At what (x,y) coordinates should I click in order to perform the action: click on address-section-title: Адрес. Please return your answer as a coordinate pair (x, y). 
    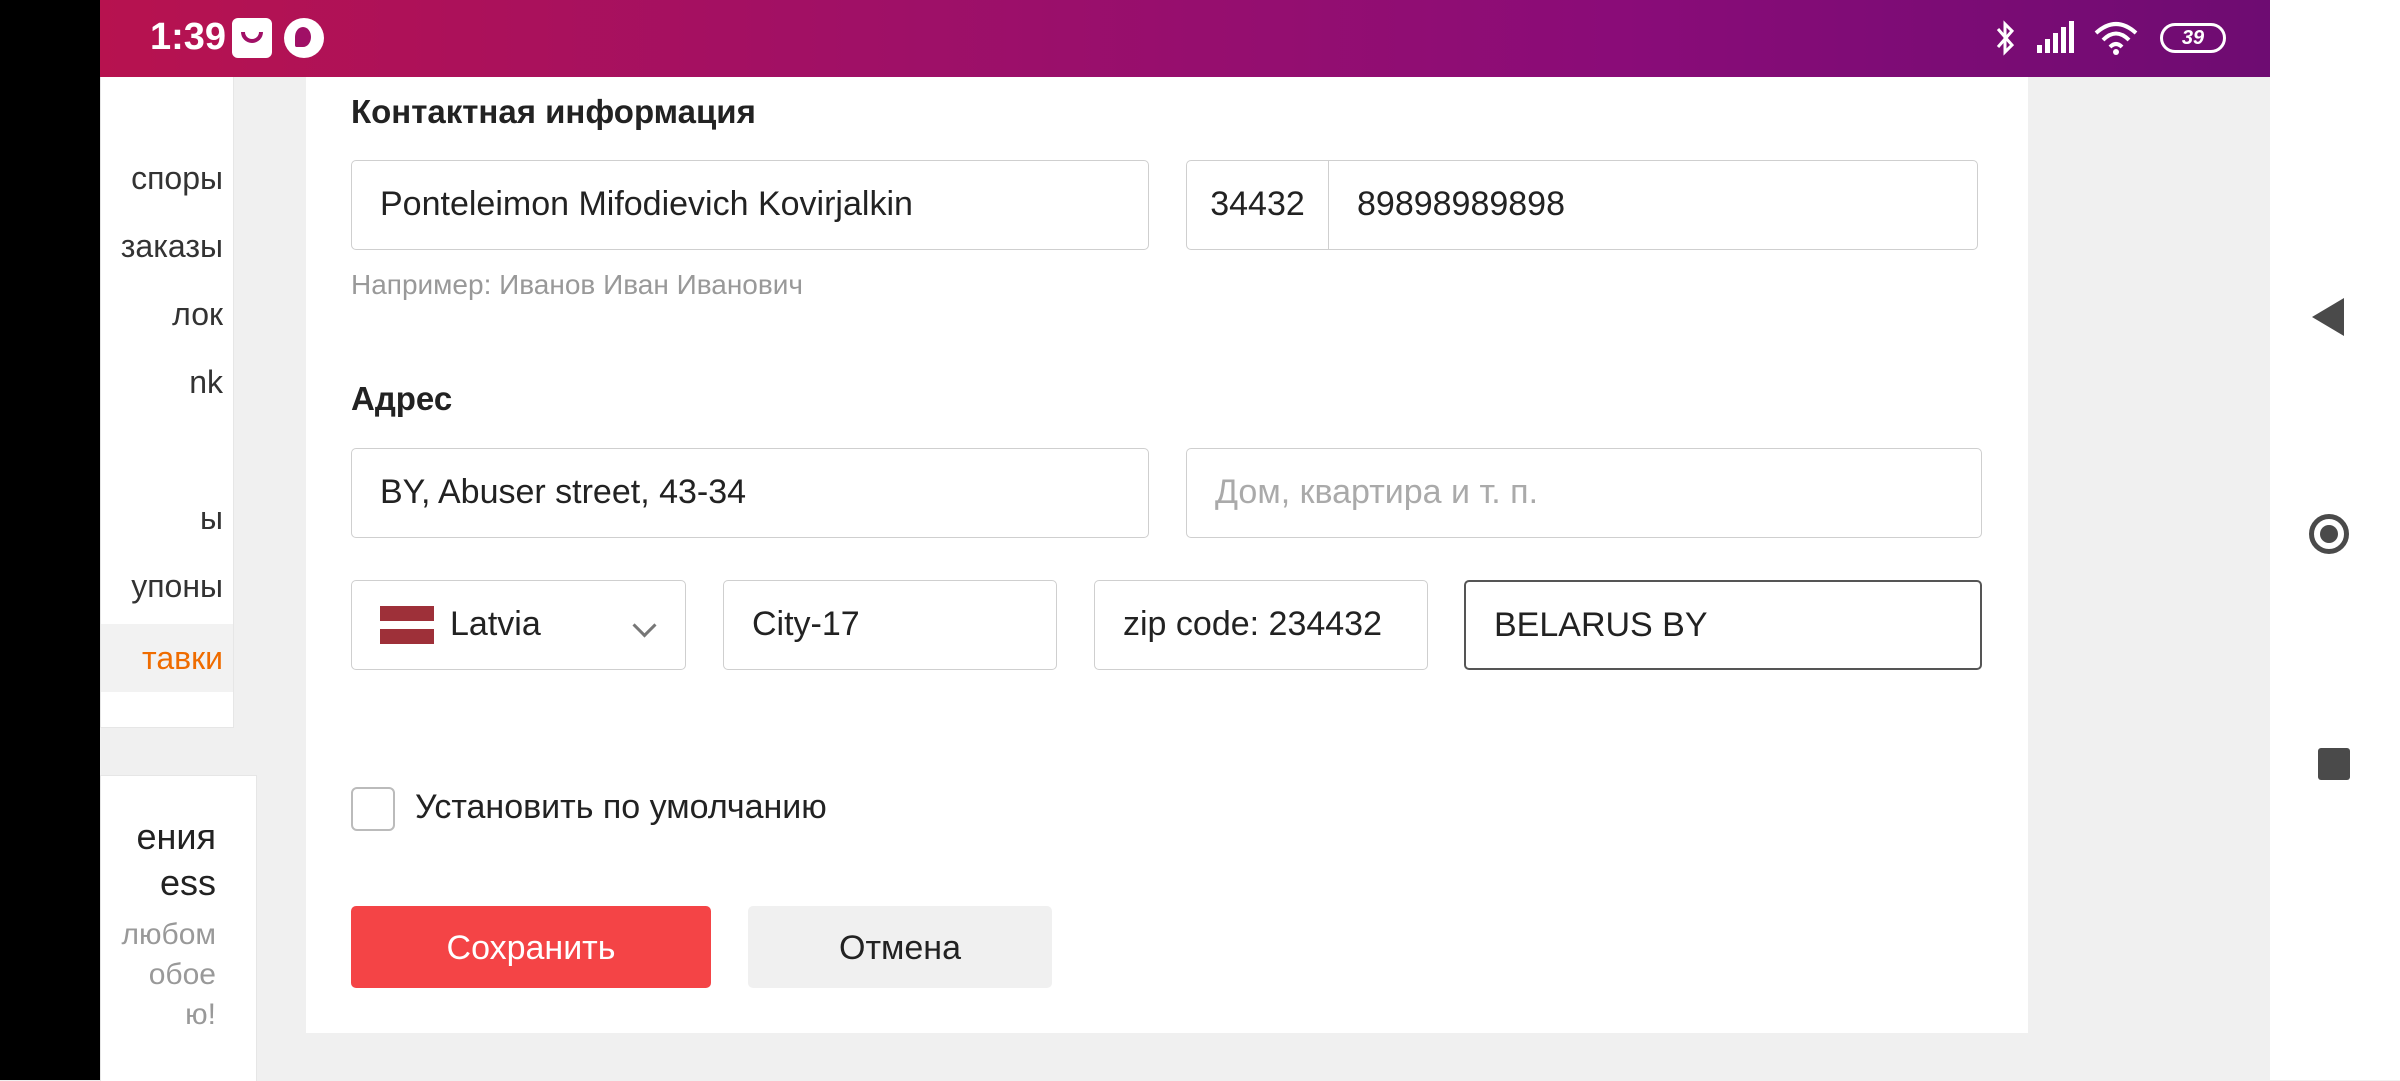
    Looking at the image, I should click on (402, 398).